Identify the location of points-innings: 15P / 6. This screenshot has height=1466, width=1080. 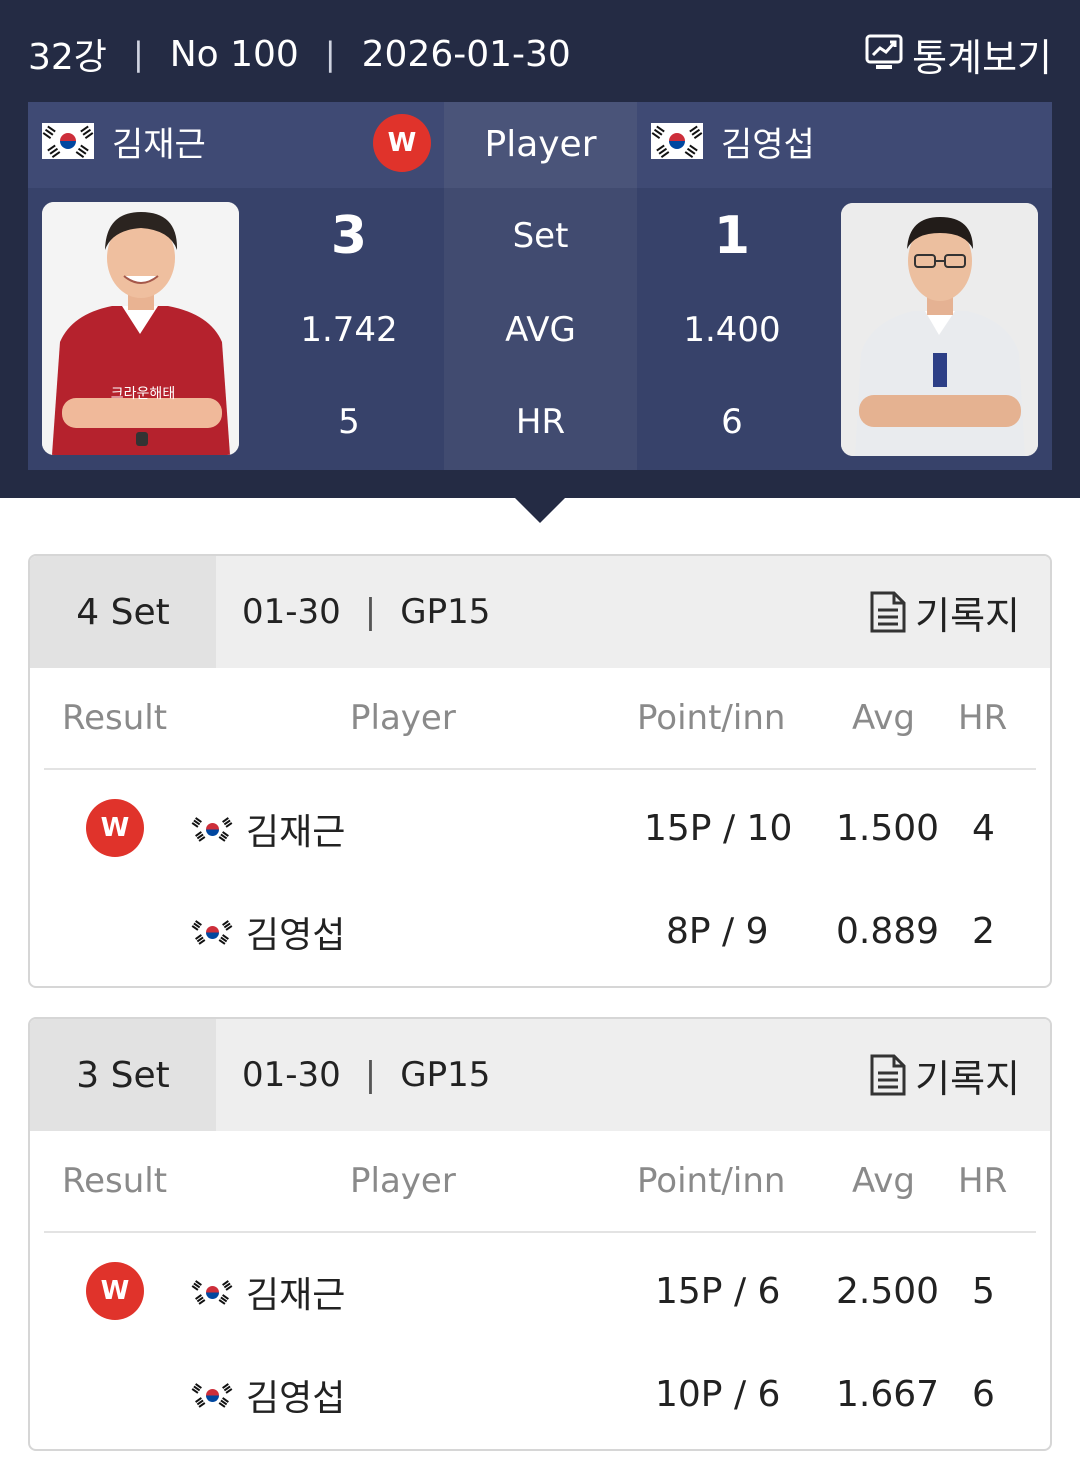
(718, 1291).